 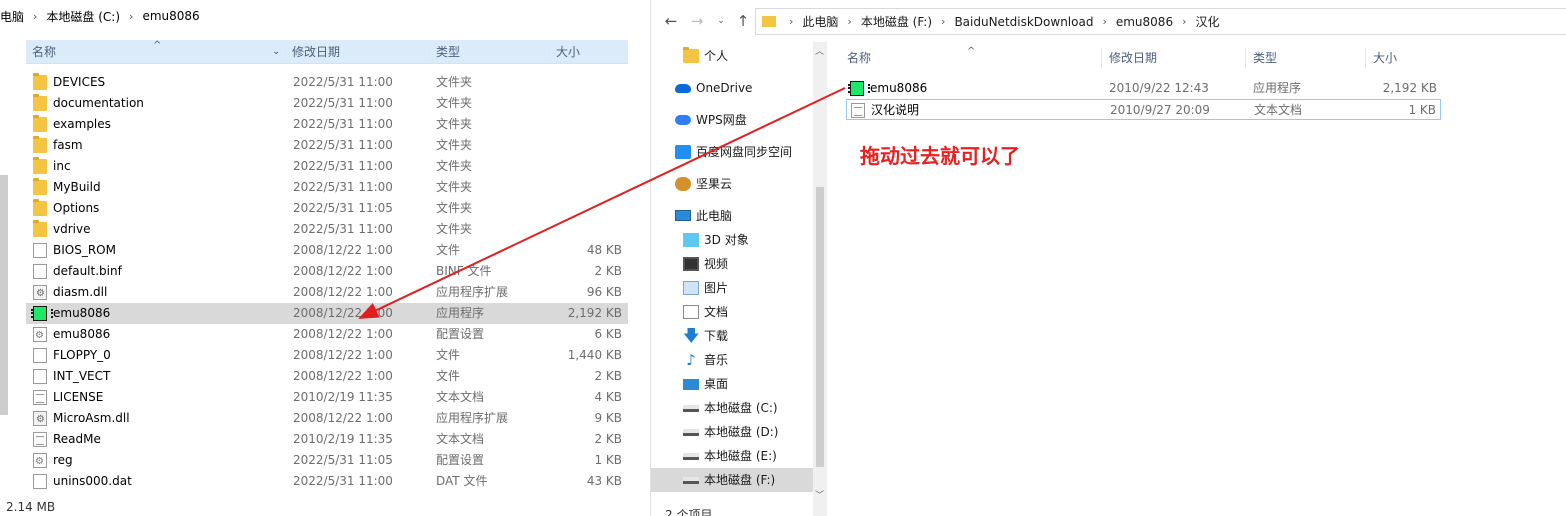 What do you see at coordinates (820, 327) in the screenshot?
I see `nav-scrollbar-thumb` at bounding box center [820, 327].